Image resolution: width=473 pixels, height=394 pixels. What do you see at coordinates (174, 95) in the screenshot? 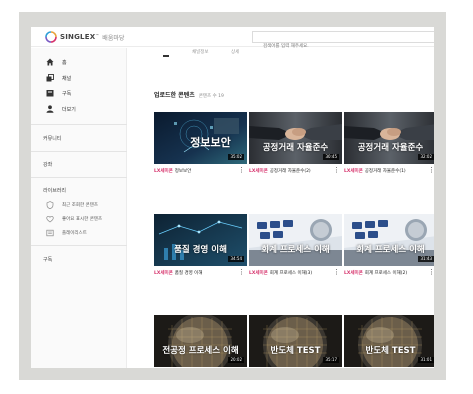
I see `section-title: 업로드한 콘텐츠` at bounding box center [174, 95].